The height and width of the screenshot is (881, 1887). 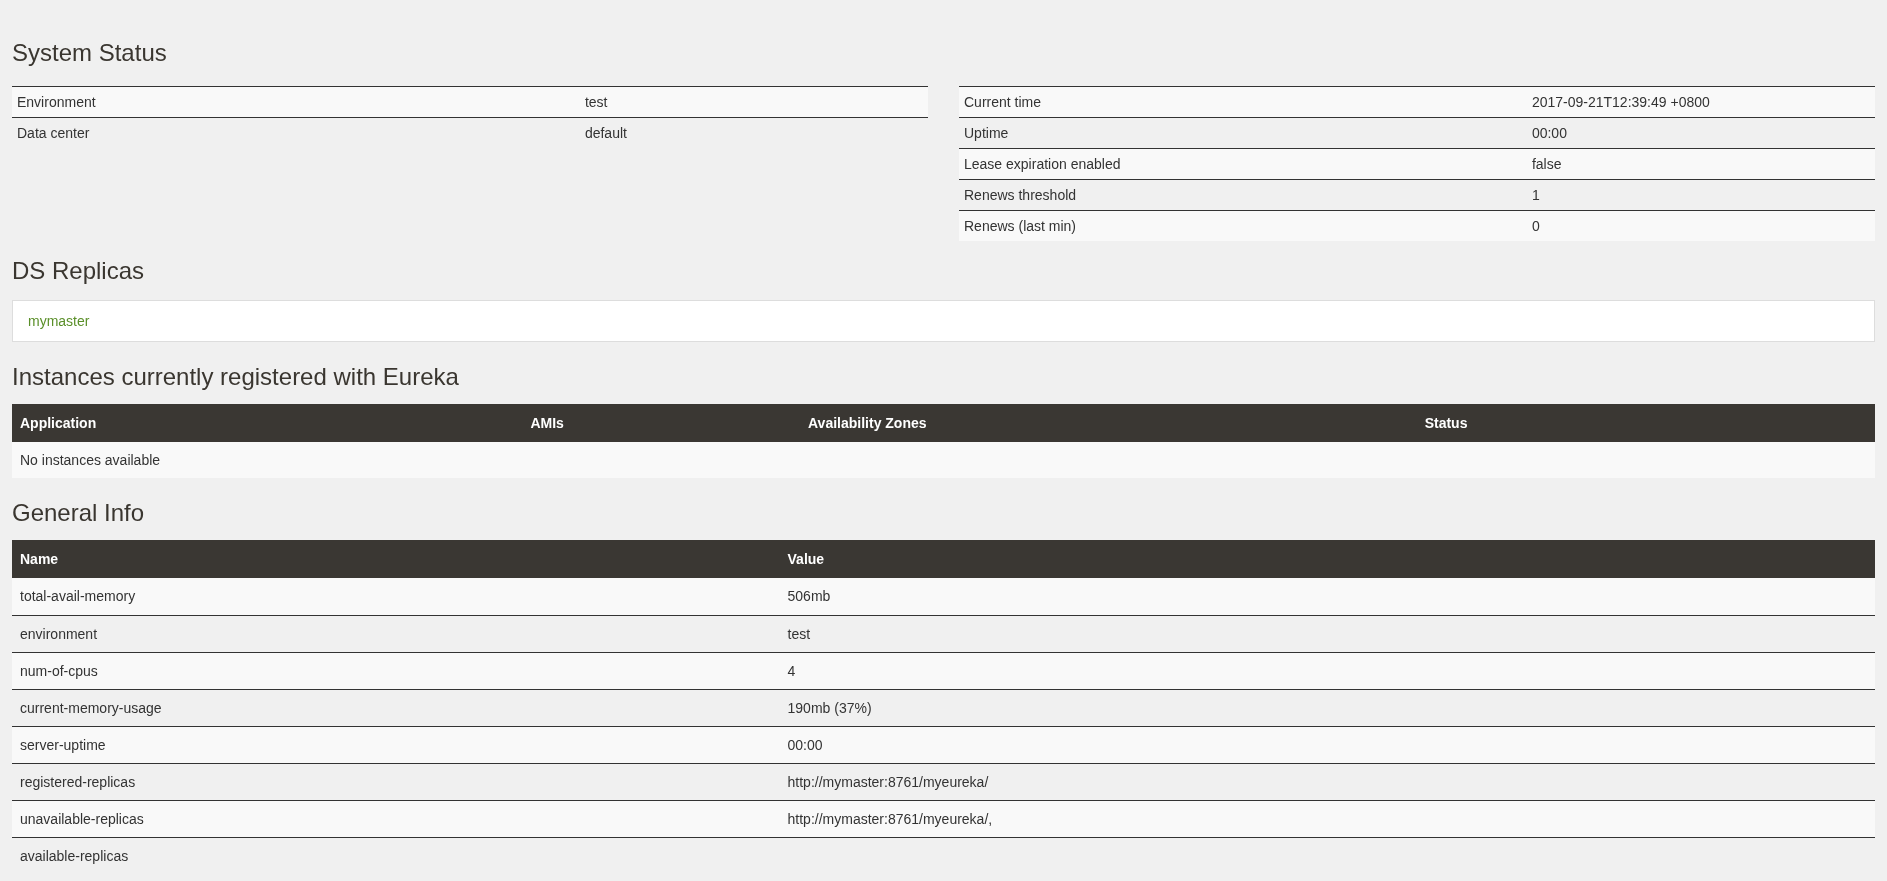 I want to click on empty-message: No instances available, so click(x=90, y=460).